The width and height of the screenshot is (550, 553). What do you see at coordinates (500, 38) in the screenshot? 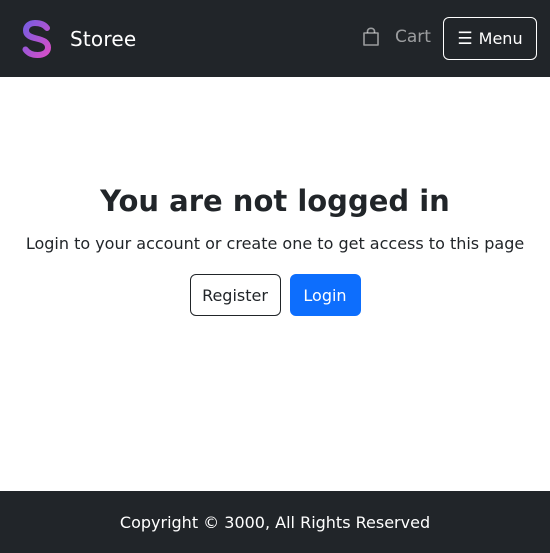
I see `menu-label: Menu` at bounding box center [500, 38].